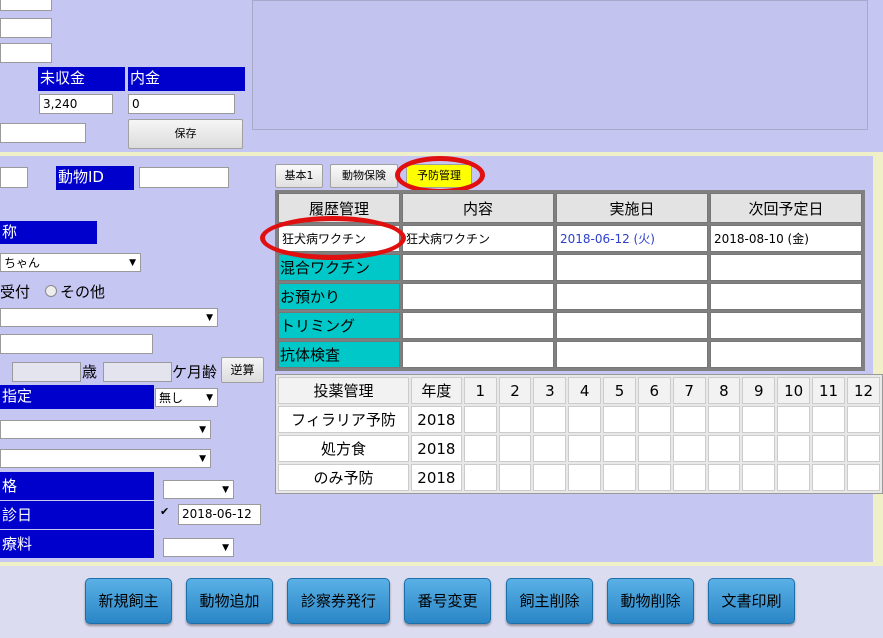  What do you see at coordinates (364, 176) in the screenshot?
I see `tab-insurance: 動物保険` at bounding box center [364, 176].